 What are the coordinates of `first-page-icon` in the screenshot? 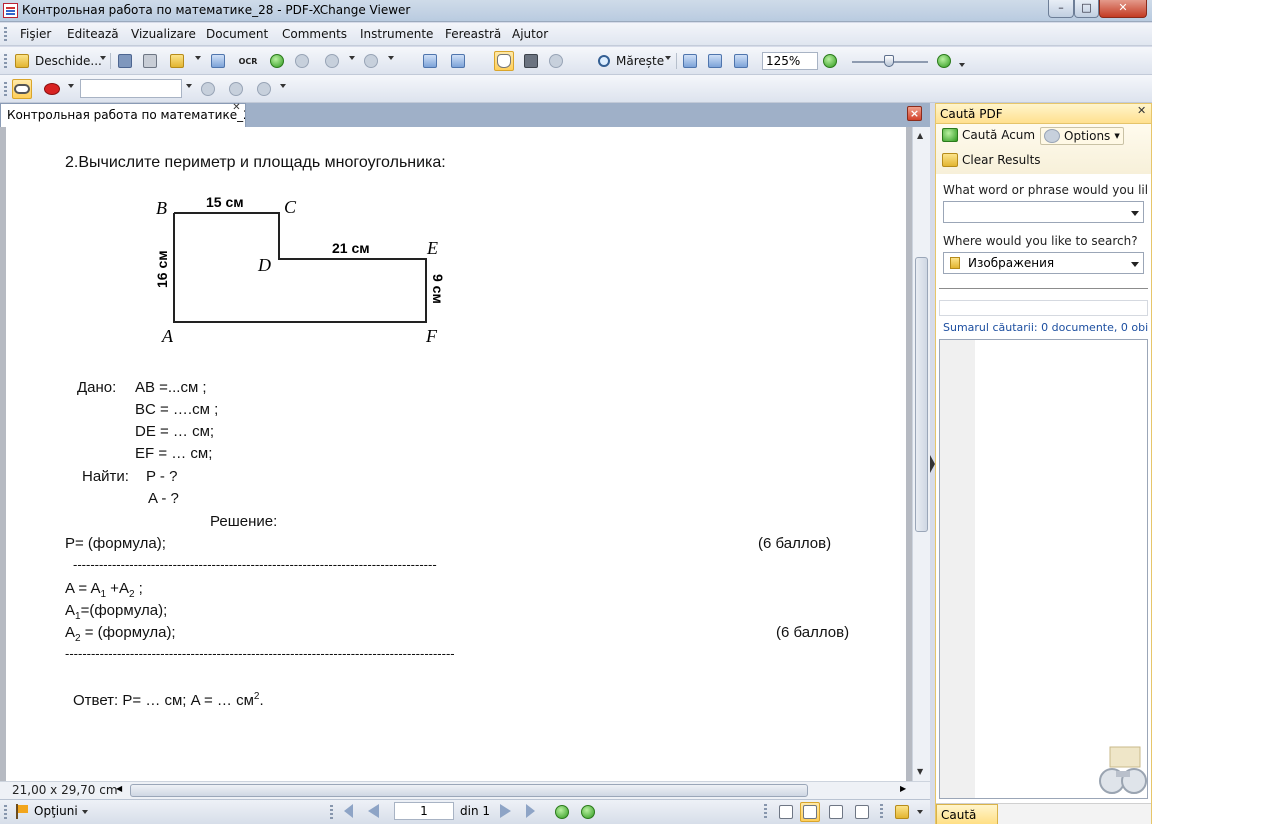 It's located at (348, 811).